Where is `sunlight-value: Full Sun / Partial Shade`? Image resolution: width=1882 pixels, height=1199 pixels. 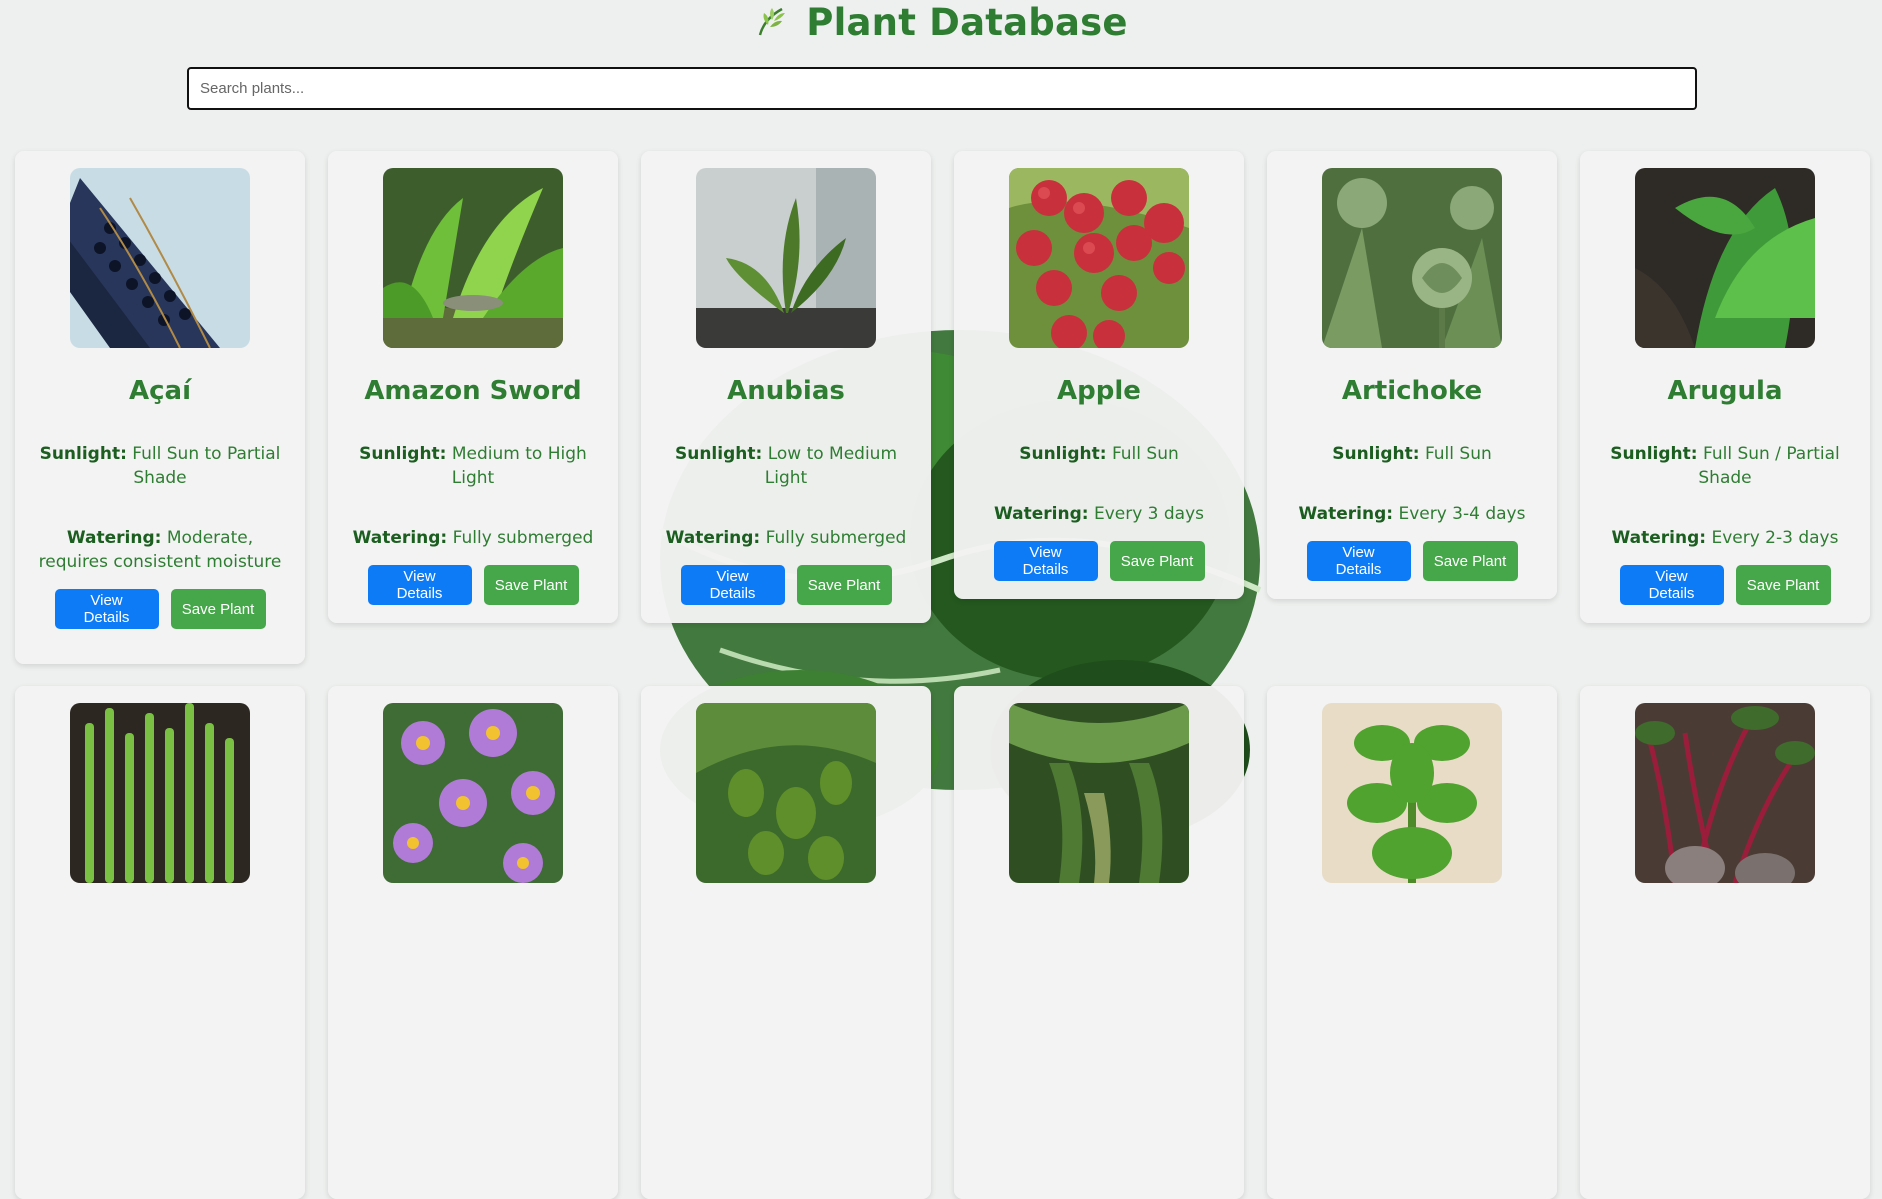 sunlight-value: Full Sun / Partial Shade is located at coordinates (1769, 466).